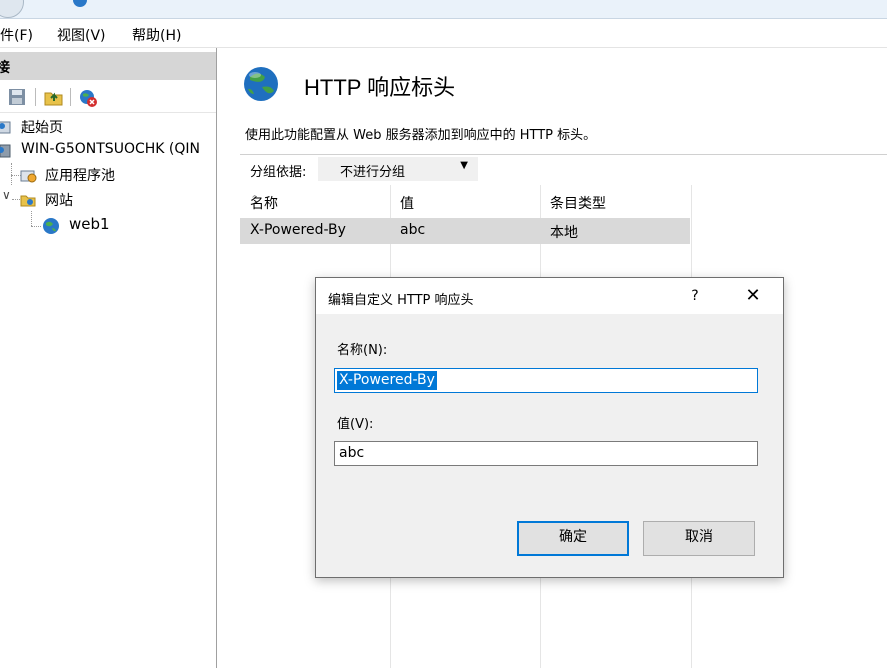 Image resolution: width=887 pixels, height=668 pixels. Describe the element at coordinates (17, 97) in the screenshot. I see `save-icon` at that location.